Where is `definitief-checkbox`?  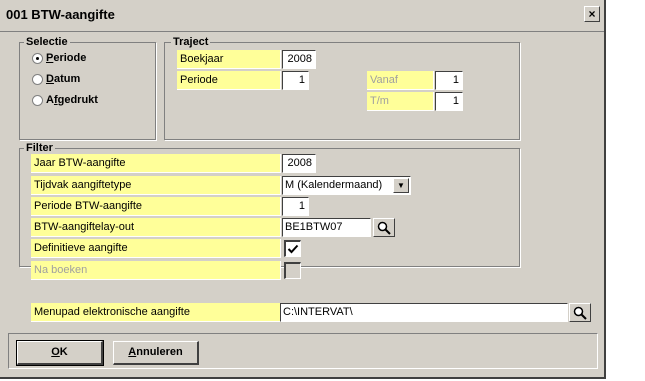 definitief-checkbox is located at coordinates (292, 248).